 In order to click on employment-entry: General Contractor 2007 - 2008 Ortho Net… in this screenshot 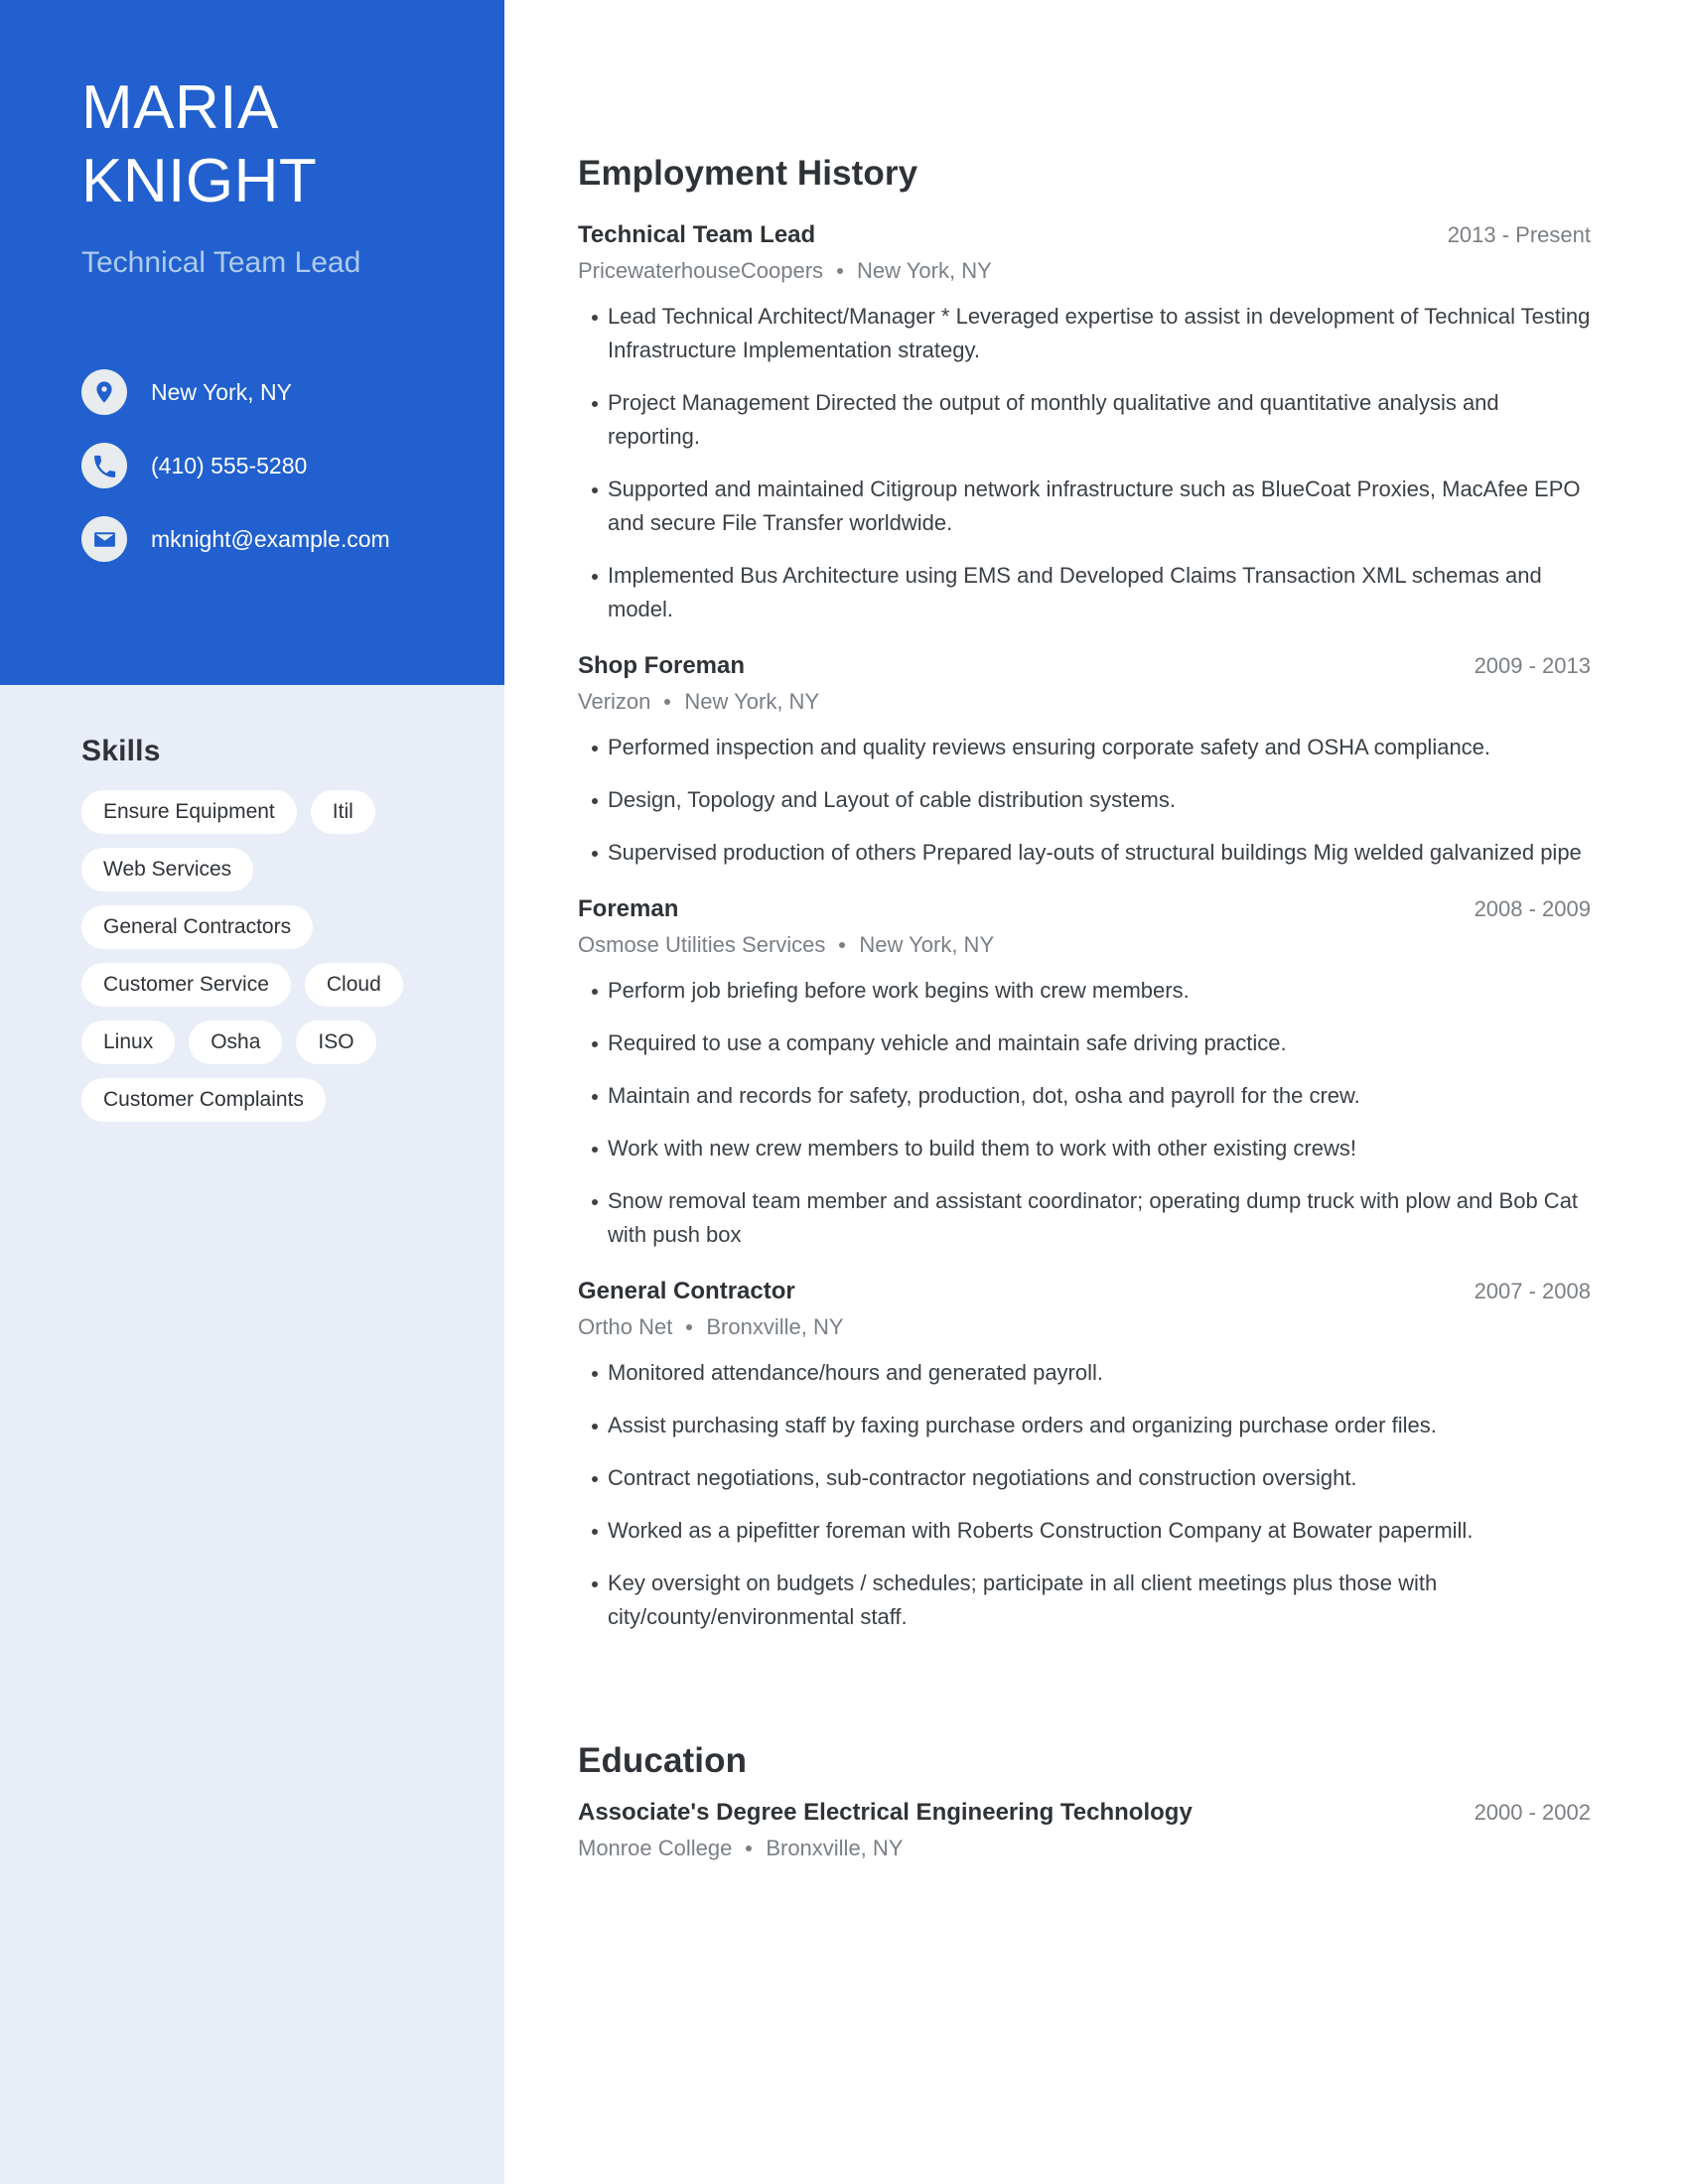, I will do `click(1084, 1456)`.